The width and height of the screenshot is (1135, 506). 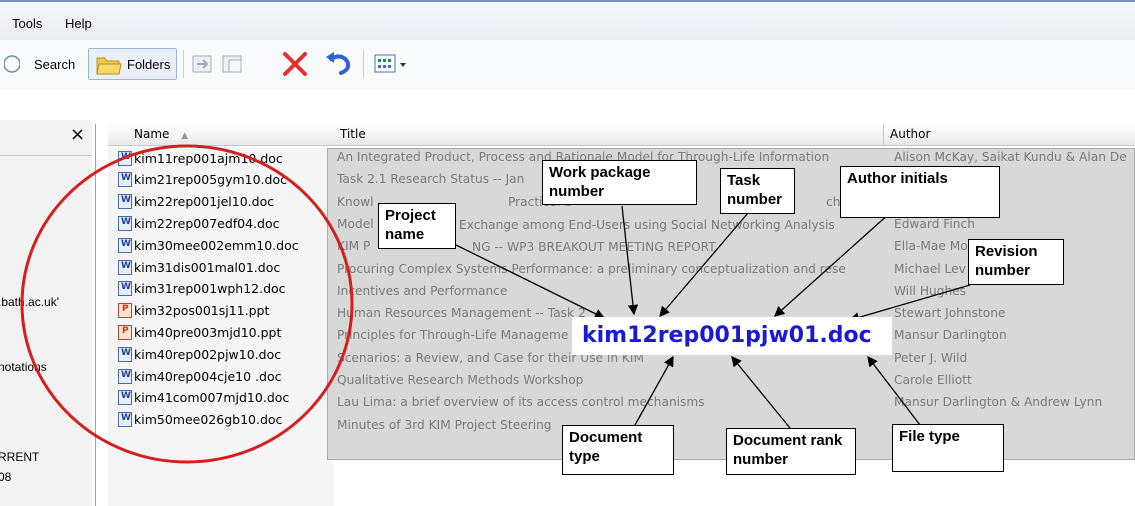 I want to click on file-row: kim40rep002pjw10.doc, so click(x=199, y=354).